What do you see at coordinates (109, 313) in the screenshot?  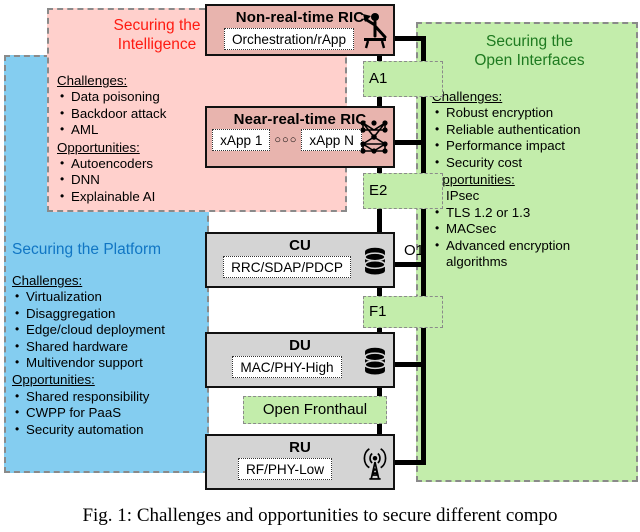 I see `list-item: Disaggregation` at bounding box center [109, 313].